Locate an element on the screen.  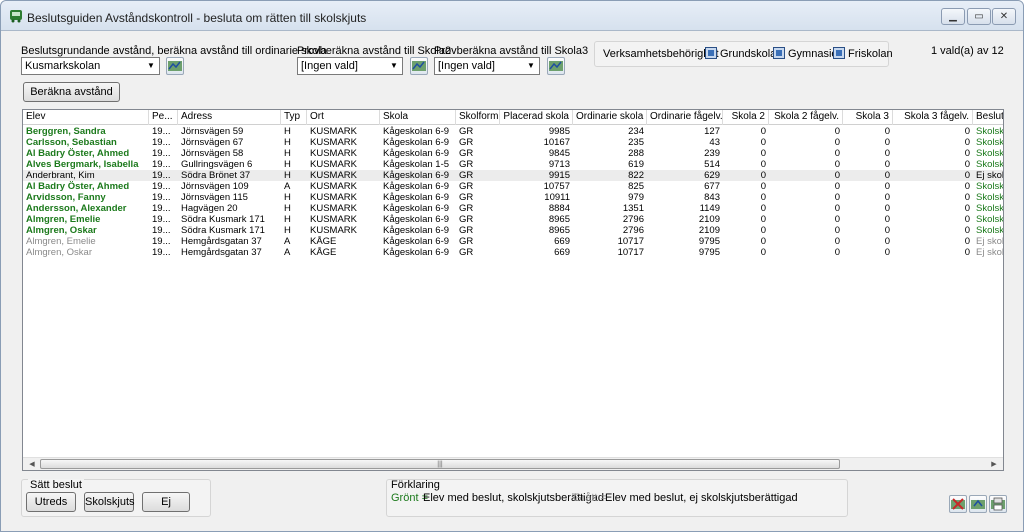
scroll-left-icon: ◀ is located at coordinates (32, 464).